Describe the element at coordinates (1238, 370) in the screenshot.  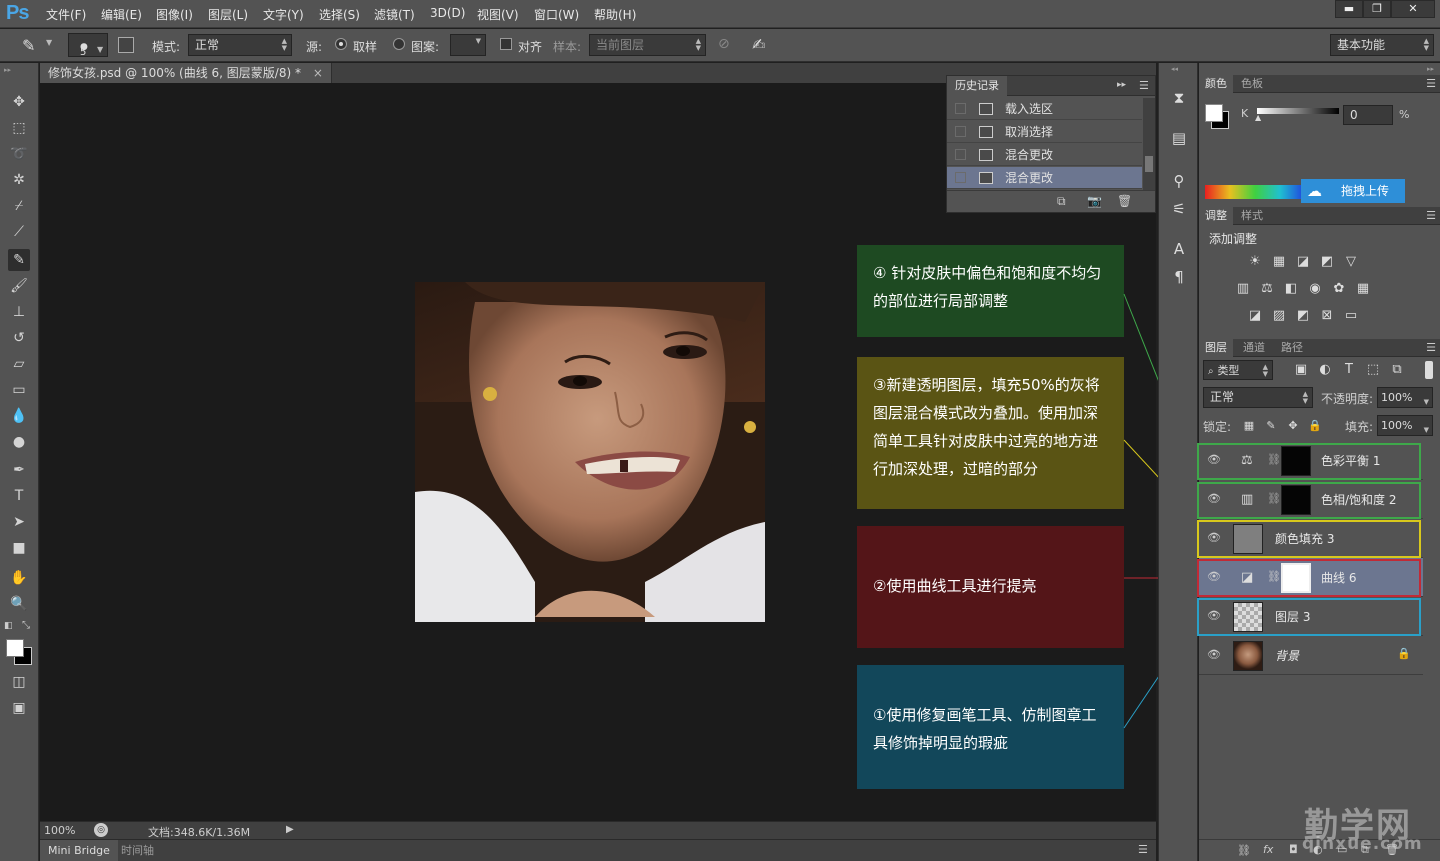
I see `layer-filter-select: ⌕ 类型 ▲ ▼` at that location.